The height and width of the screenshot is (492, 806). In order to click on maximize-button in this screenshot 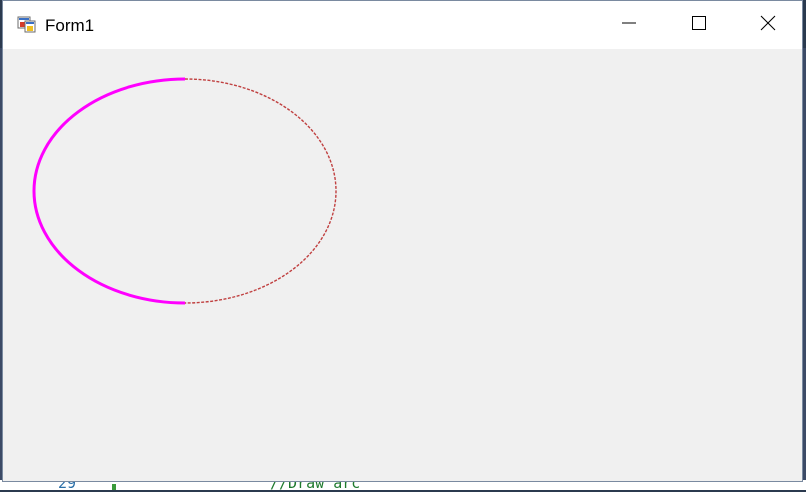, I will do `click(699, 25)`.